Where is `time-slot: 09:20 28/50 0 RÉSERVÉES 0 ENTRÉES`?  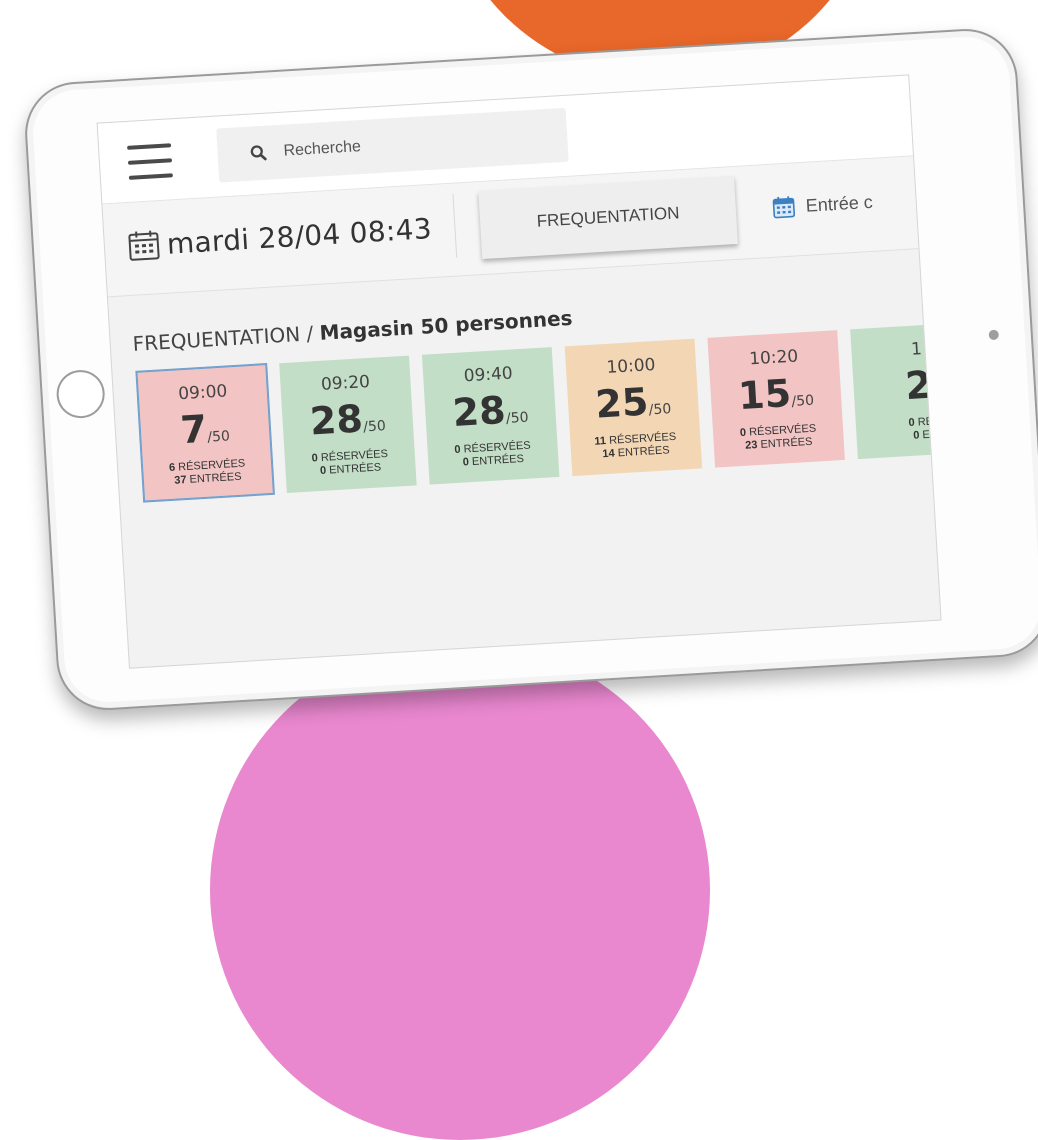
time-slot: 09:20 28/50 0 RÉSERVÉES 0 ENTRÉES is located at coordinates (347, 424).